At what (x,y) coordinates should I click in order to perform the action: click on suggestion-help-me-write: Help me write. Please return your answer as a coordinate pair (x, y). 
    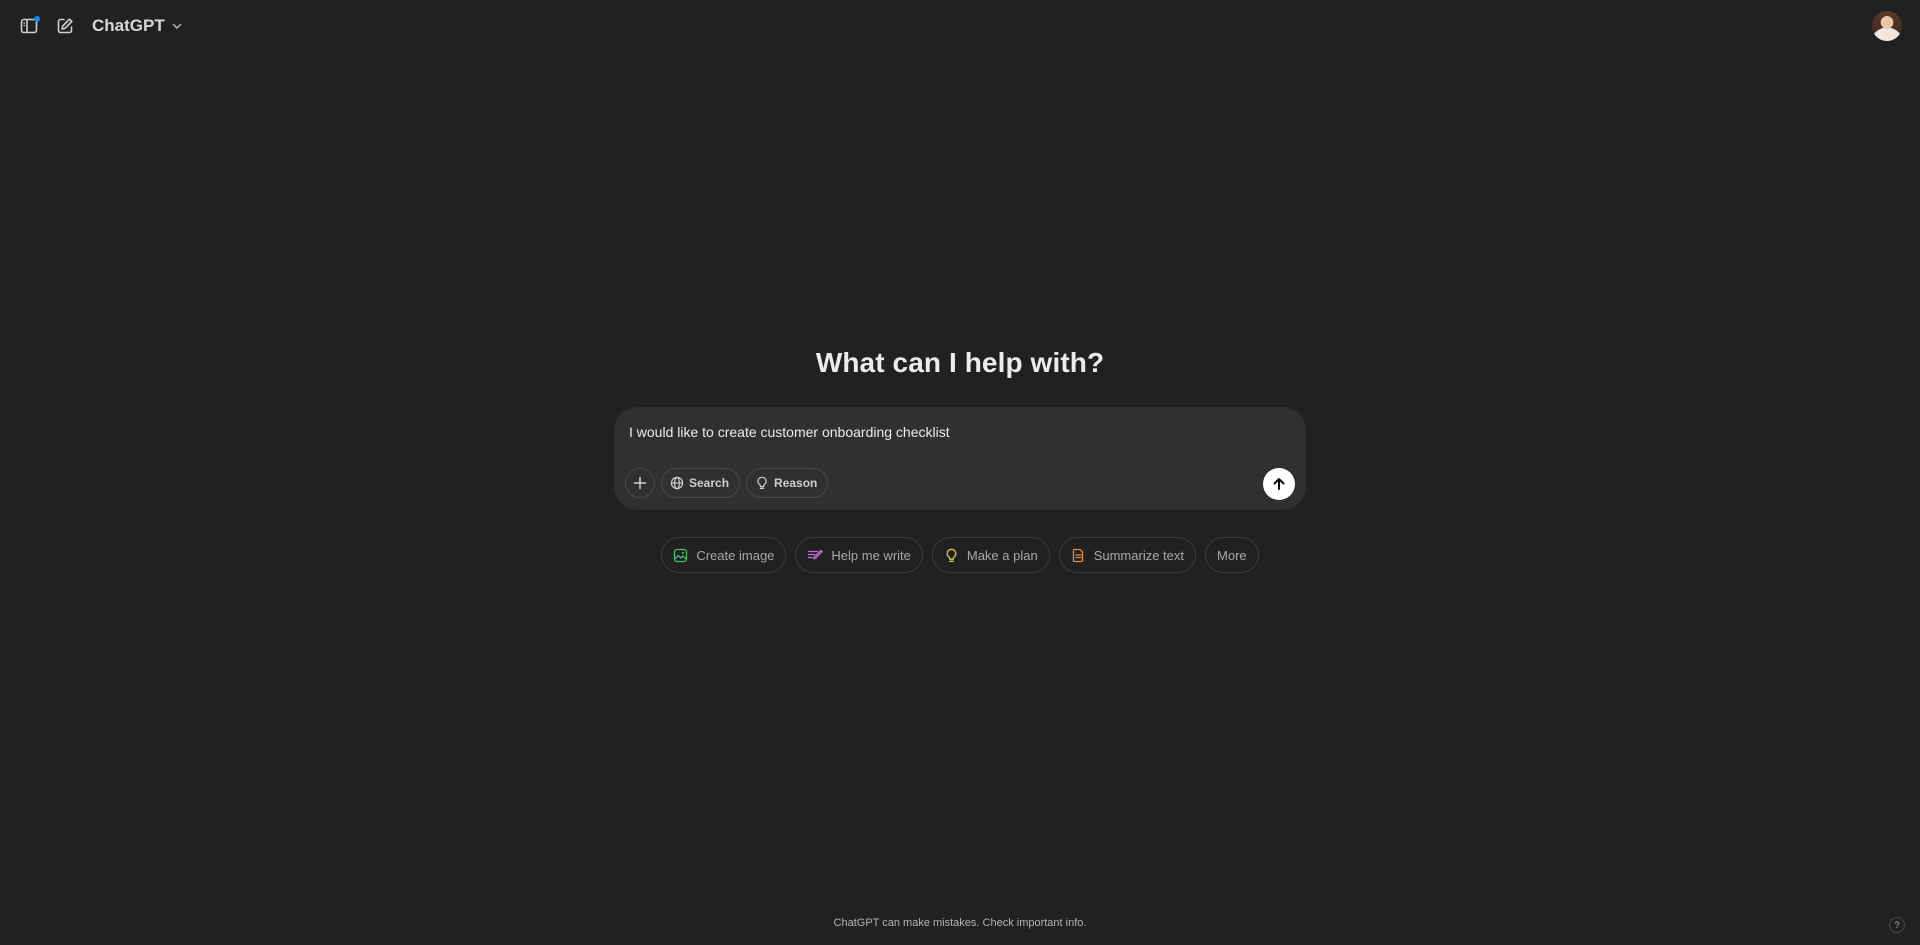
    Looking at the image, I should click on (859, 555).